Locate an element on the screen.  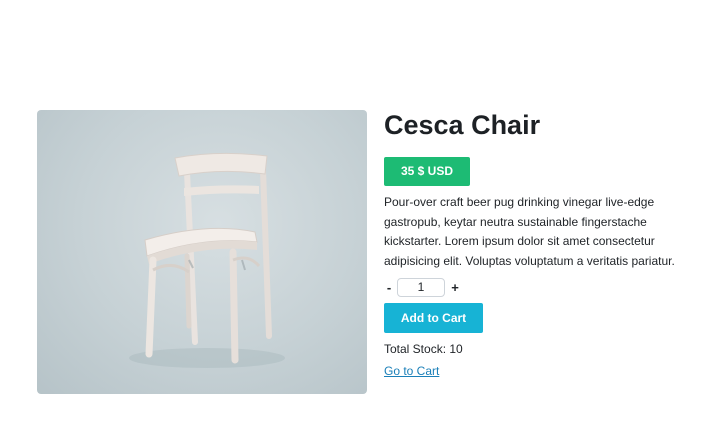
price-badge: 35 $ USD is located at coordinates (427, 171).